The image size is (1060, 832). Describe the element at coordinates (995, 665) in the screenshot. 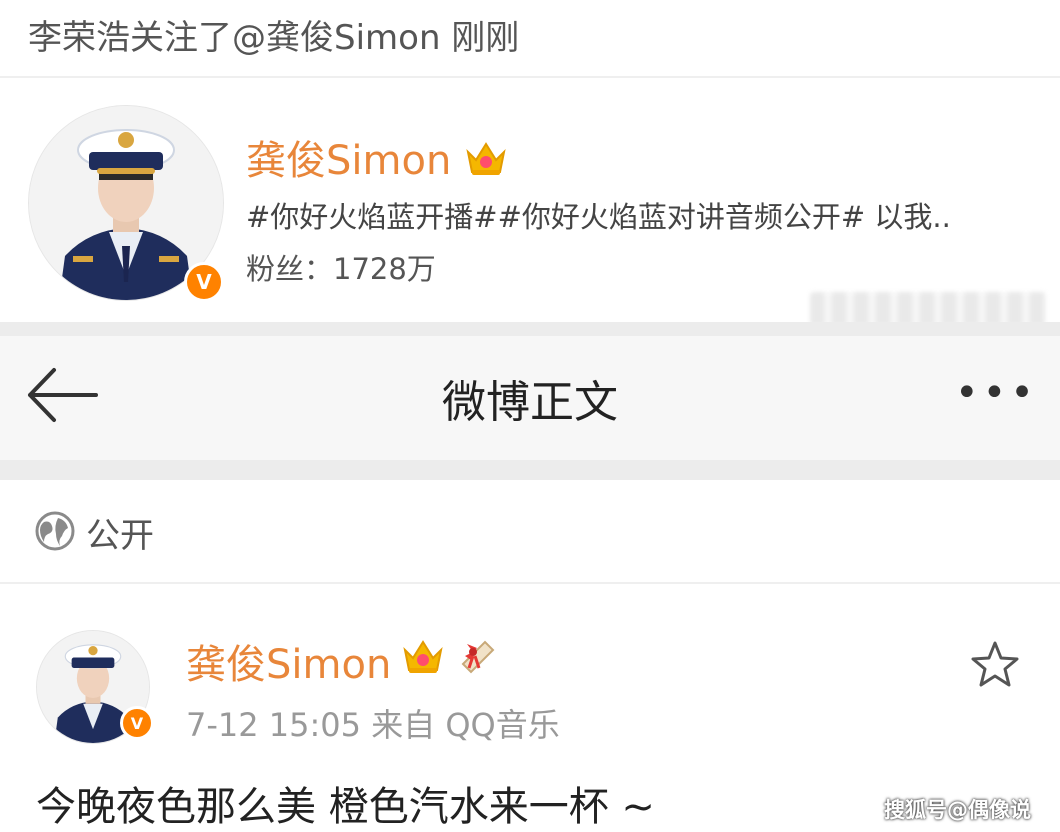

I see `star-icon` at that location.